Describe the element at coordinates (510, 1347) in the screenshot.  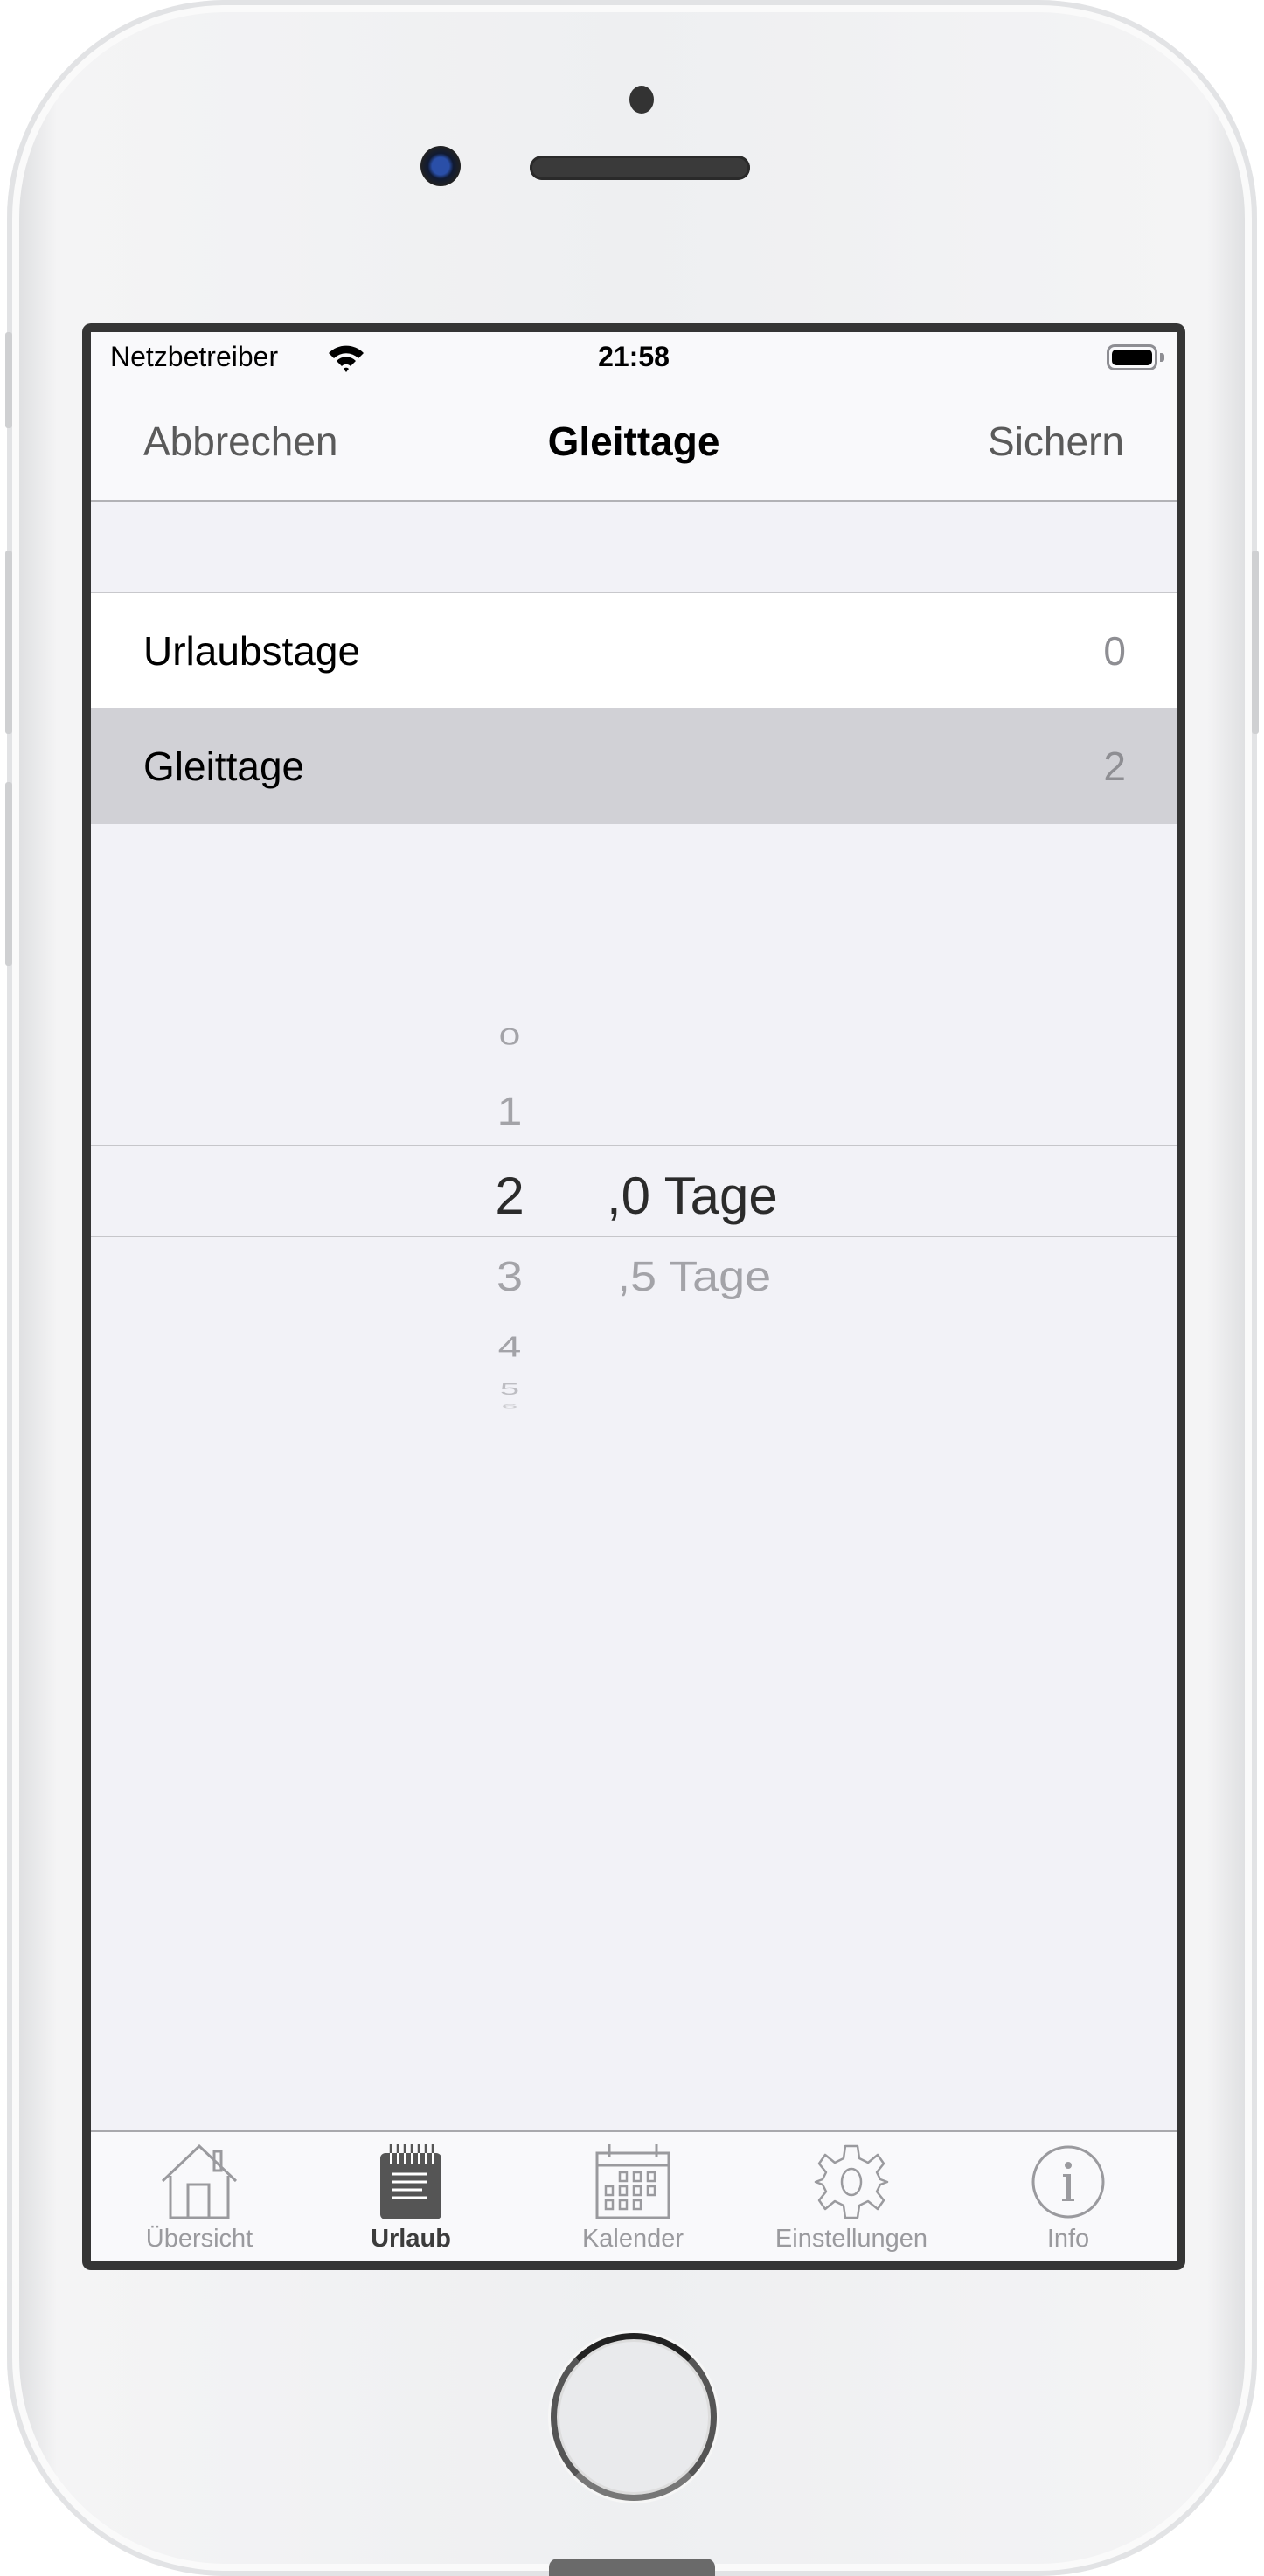
I see `picker-number-option: 4` at that location.